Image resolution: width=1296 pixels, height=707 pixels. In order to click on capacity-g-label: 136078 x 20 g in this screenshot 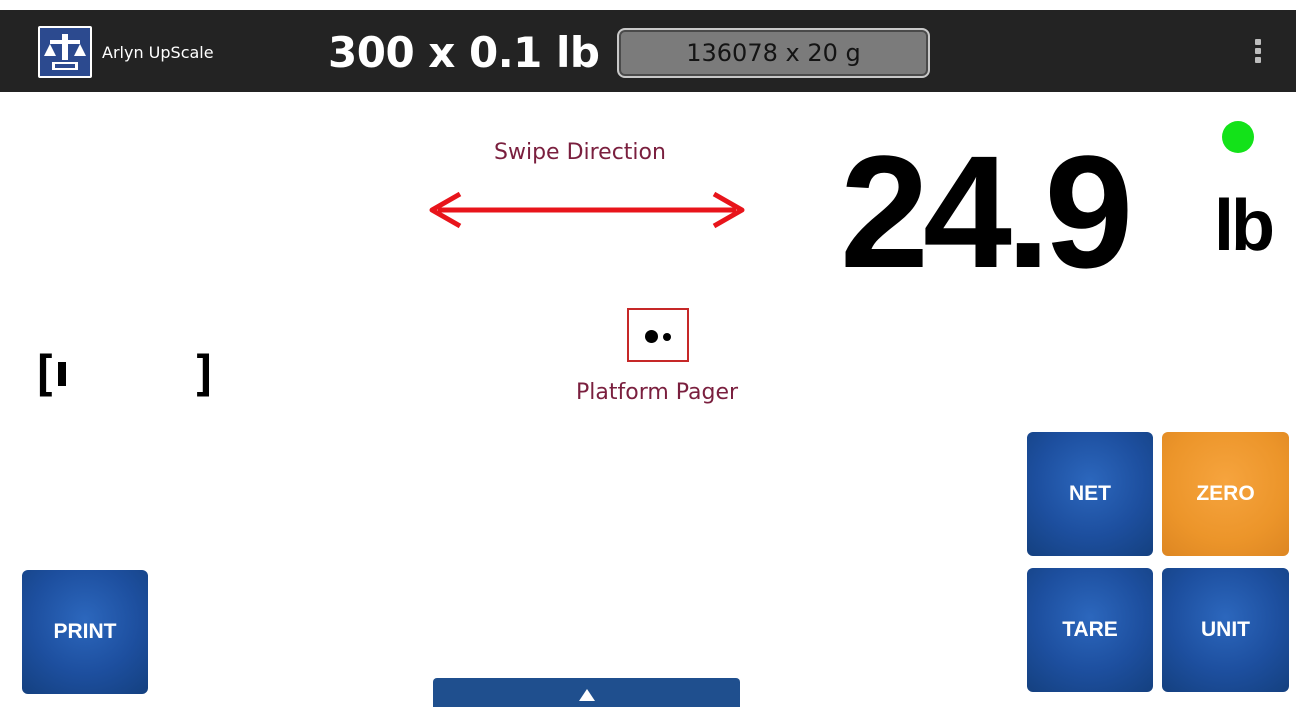, I will do `click(773, 53)`.